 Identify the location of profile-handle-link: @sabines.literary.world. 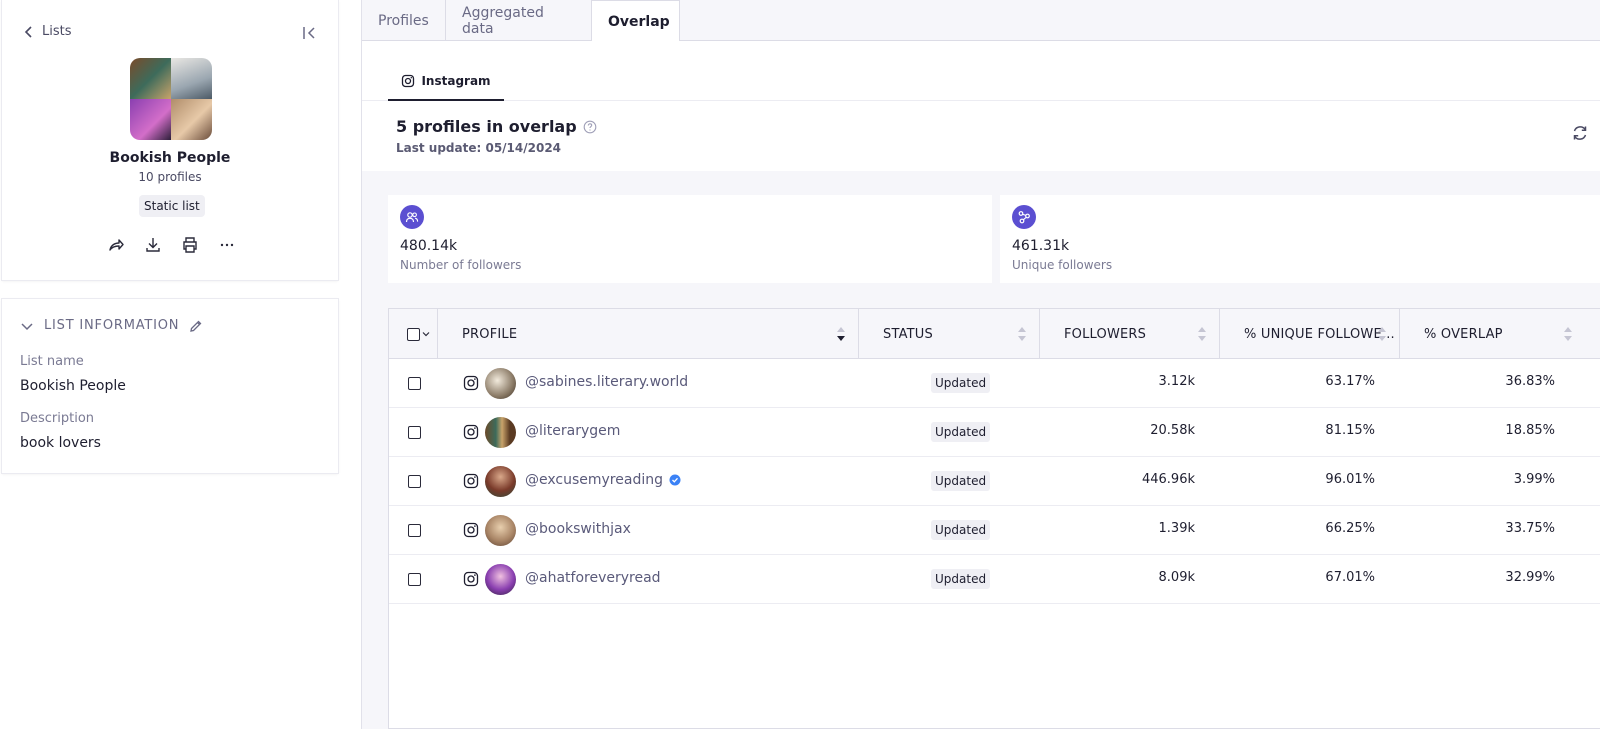
(606, 382).